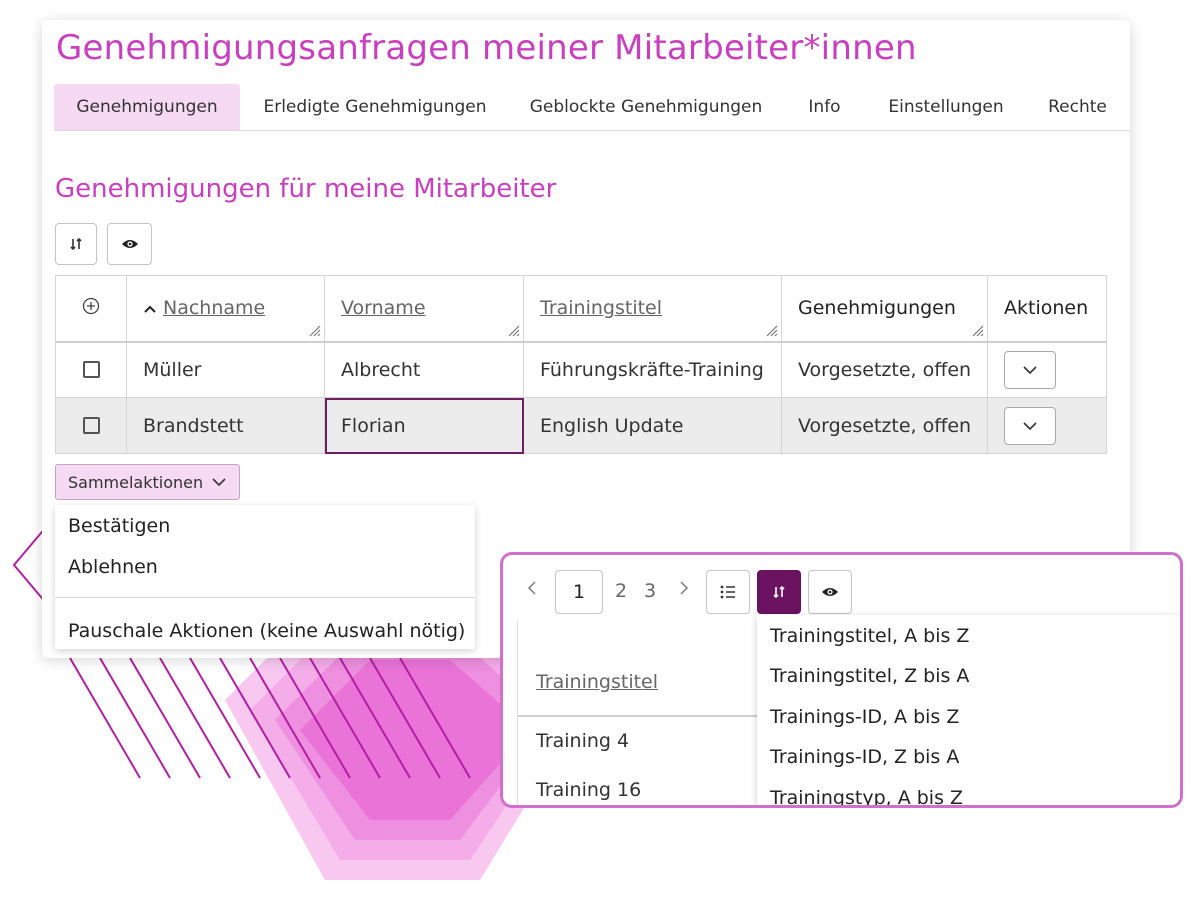 The image size is (1200, 898). Describe the element at coordinates (589, 790) in the screenshot. I see `list-item: Training 16` at that location.